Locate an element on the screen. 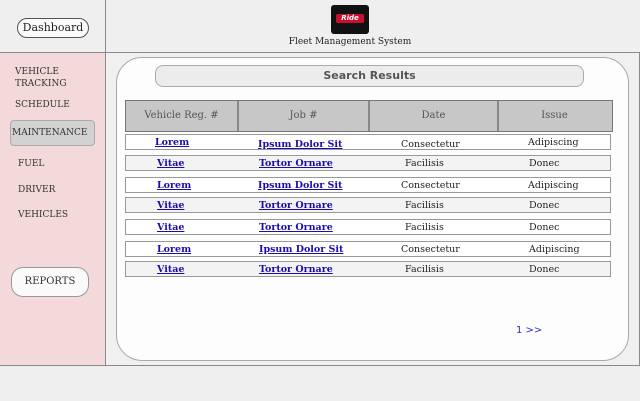 Image resolution: width=640 pixels, height=401 pixels. column-header-date: Date is located at coordinates (434, 116).